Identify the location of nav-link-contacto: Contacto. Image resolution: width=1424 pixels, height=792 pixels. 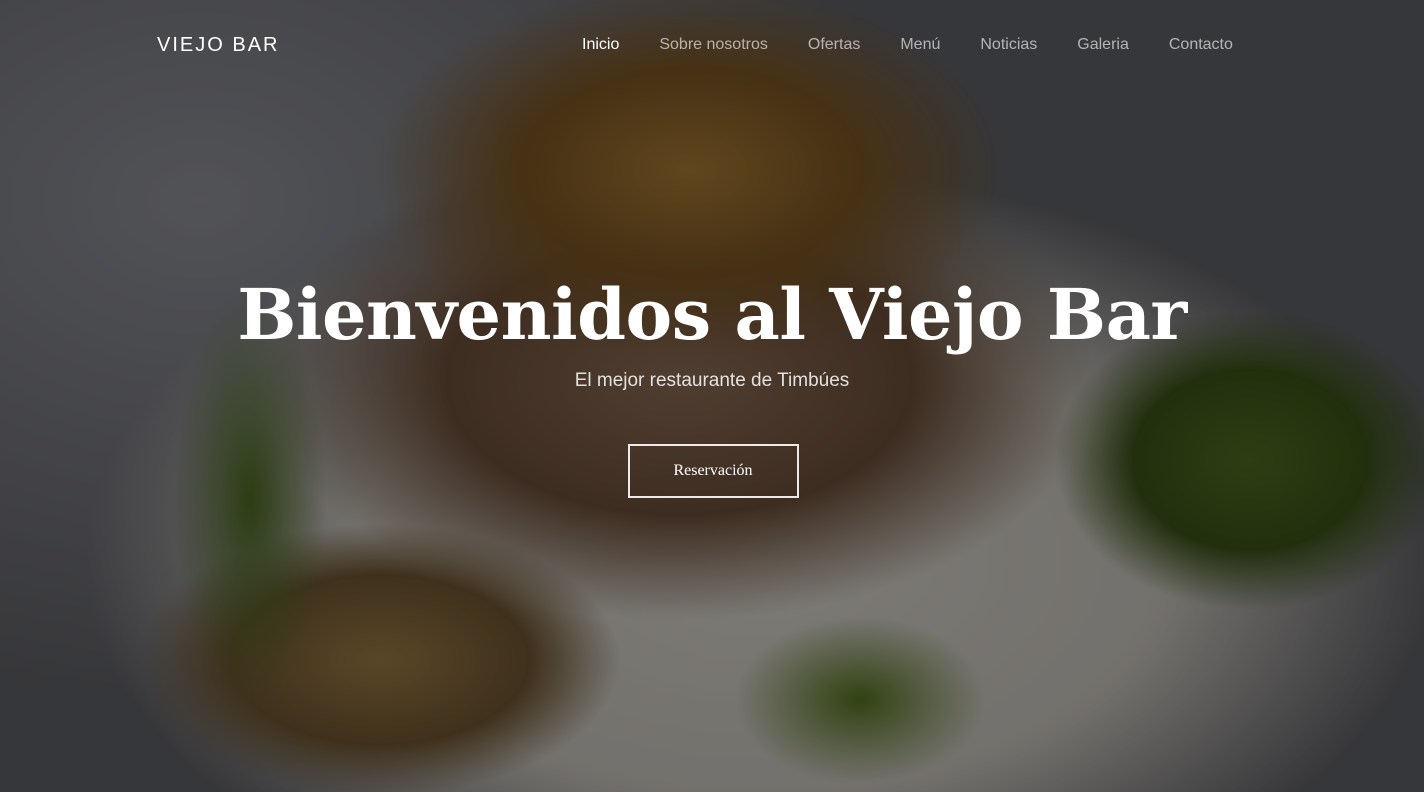
(1201, 45).